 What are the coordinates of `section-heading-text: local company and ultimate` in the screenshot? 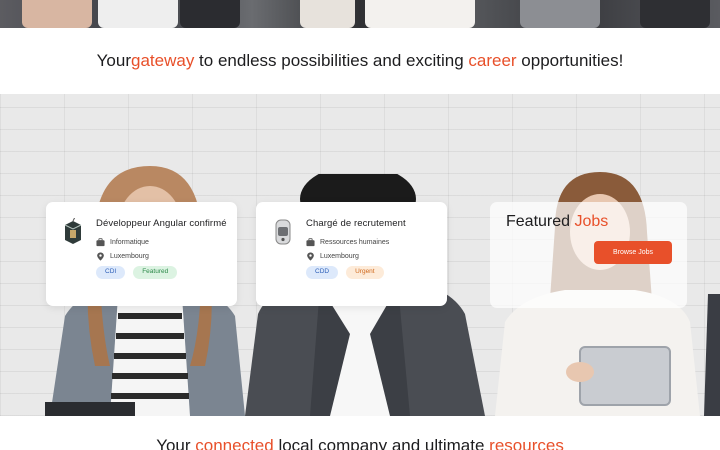 It's located at (381, 443).